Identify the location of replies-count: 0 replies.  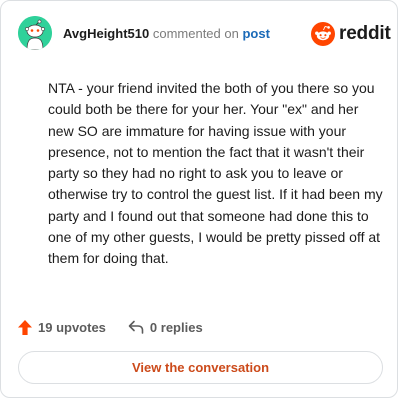
(176, 327).